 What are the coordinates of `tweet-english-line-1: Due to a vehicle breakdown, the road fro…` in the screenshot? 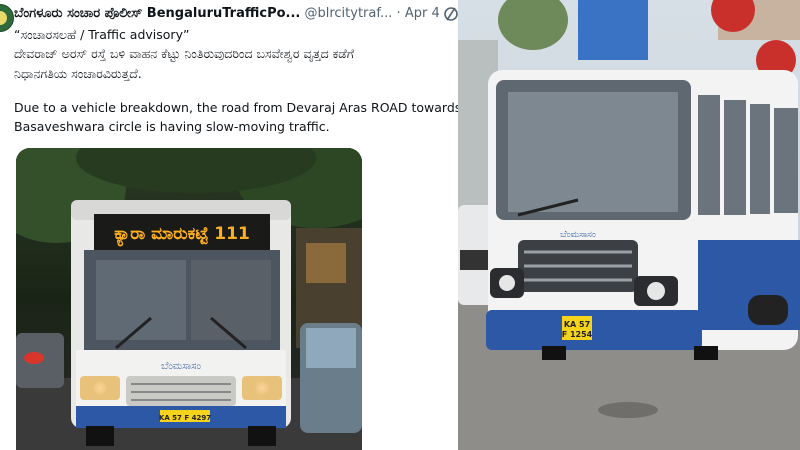 It's located at (238, 107).